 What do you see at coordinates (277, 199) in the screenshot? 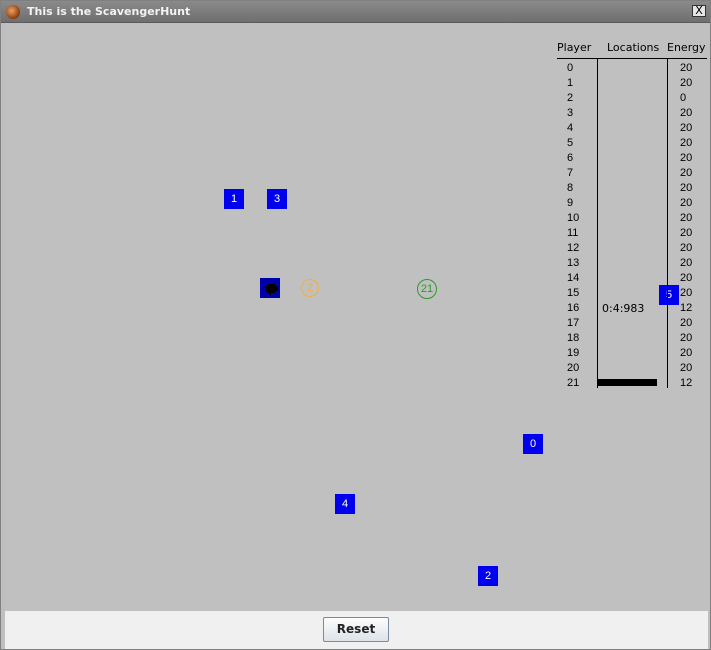
I see `player-node-3: 3` at bounding box center [277, 199].